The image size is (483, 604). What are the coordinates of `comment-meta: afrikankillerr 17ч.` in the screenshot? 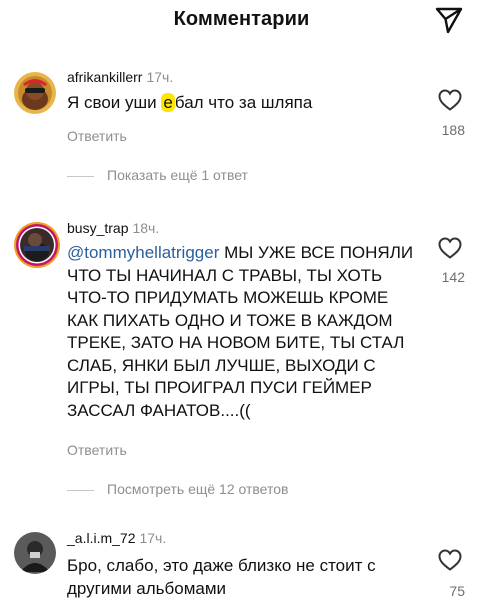 It's located at (120, 77).